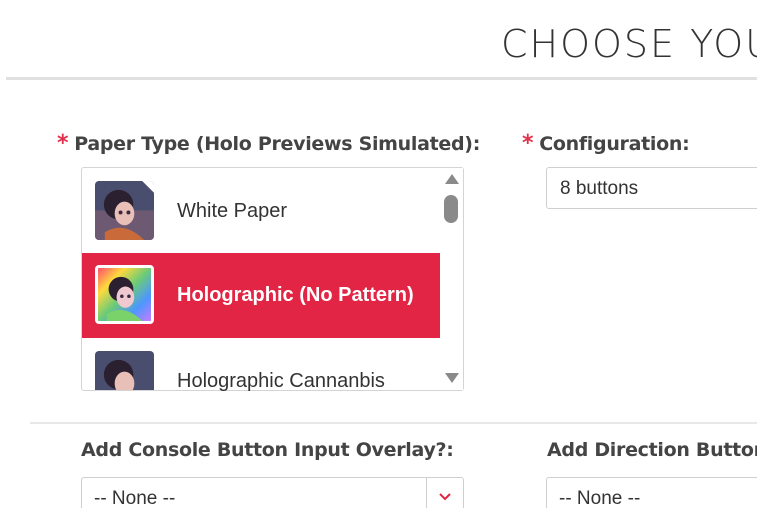 This screenshot has height=508, width=757. I want to click on chevron-down-icon, so click(445, 497).